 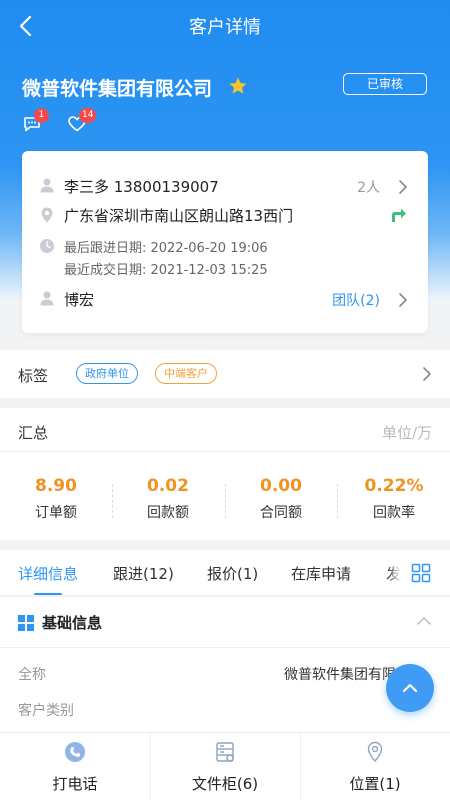 I want to click on stat-payment-rate: 0.22% 回款率, so click(x=394, y=499).